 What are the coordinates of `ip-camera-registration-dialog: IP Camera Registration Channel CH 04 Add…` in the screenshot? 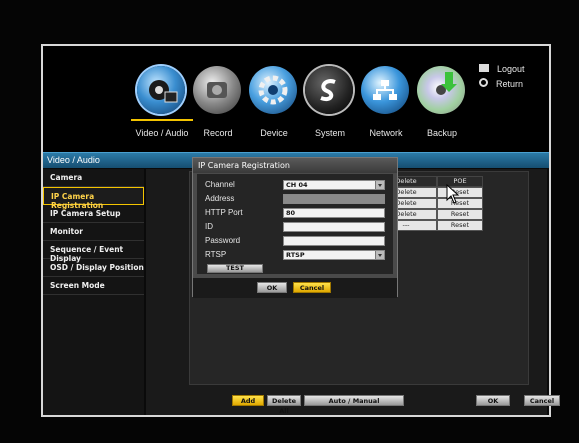 It's located at (295, 227).